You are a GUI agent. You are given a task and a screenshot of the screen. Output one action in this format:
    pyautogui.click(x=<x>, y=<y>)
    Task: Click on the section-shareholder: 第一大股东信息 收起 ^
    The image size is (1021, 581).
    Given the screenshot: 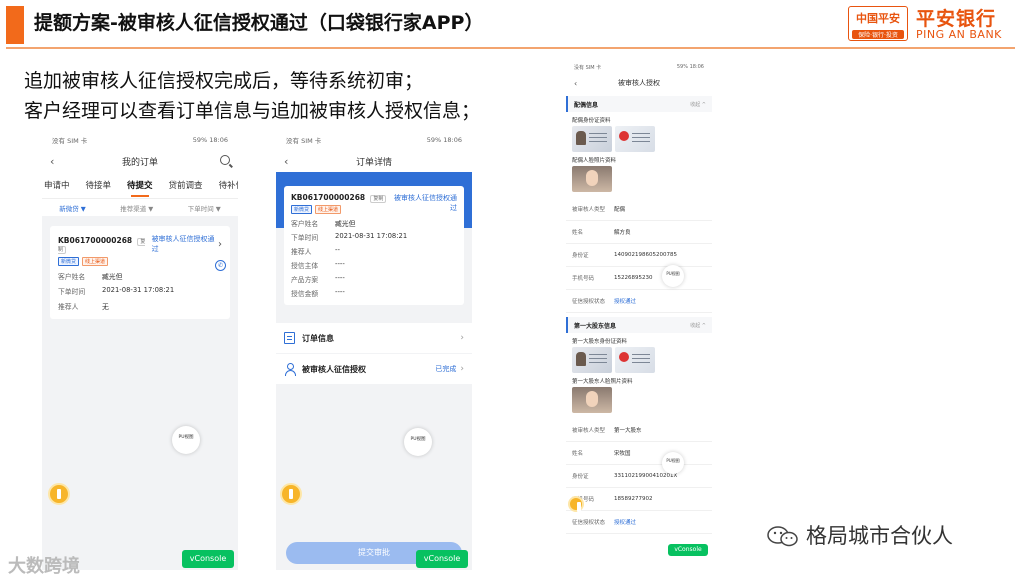 What is the action you would take?
    pyautogui.click(x=639, y=325)
    